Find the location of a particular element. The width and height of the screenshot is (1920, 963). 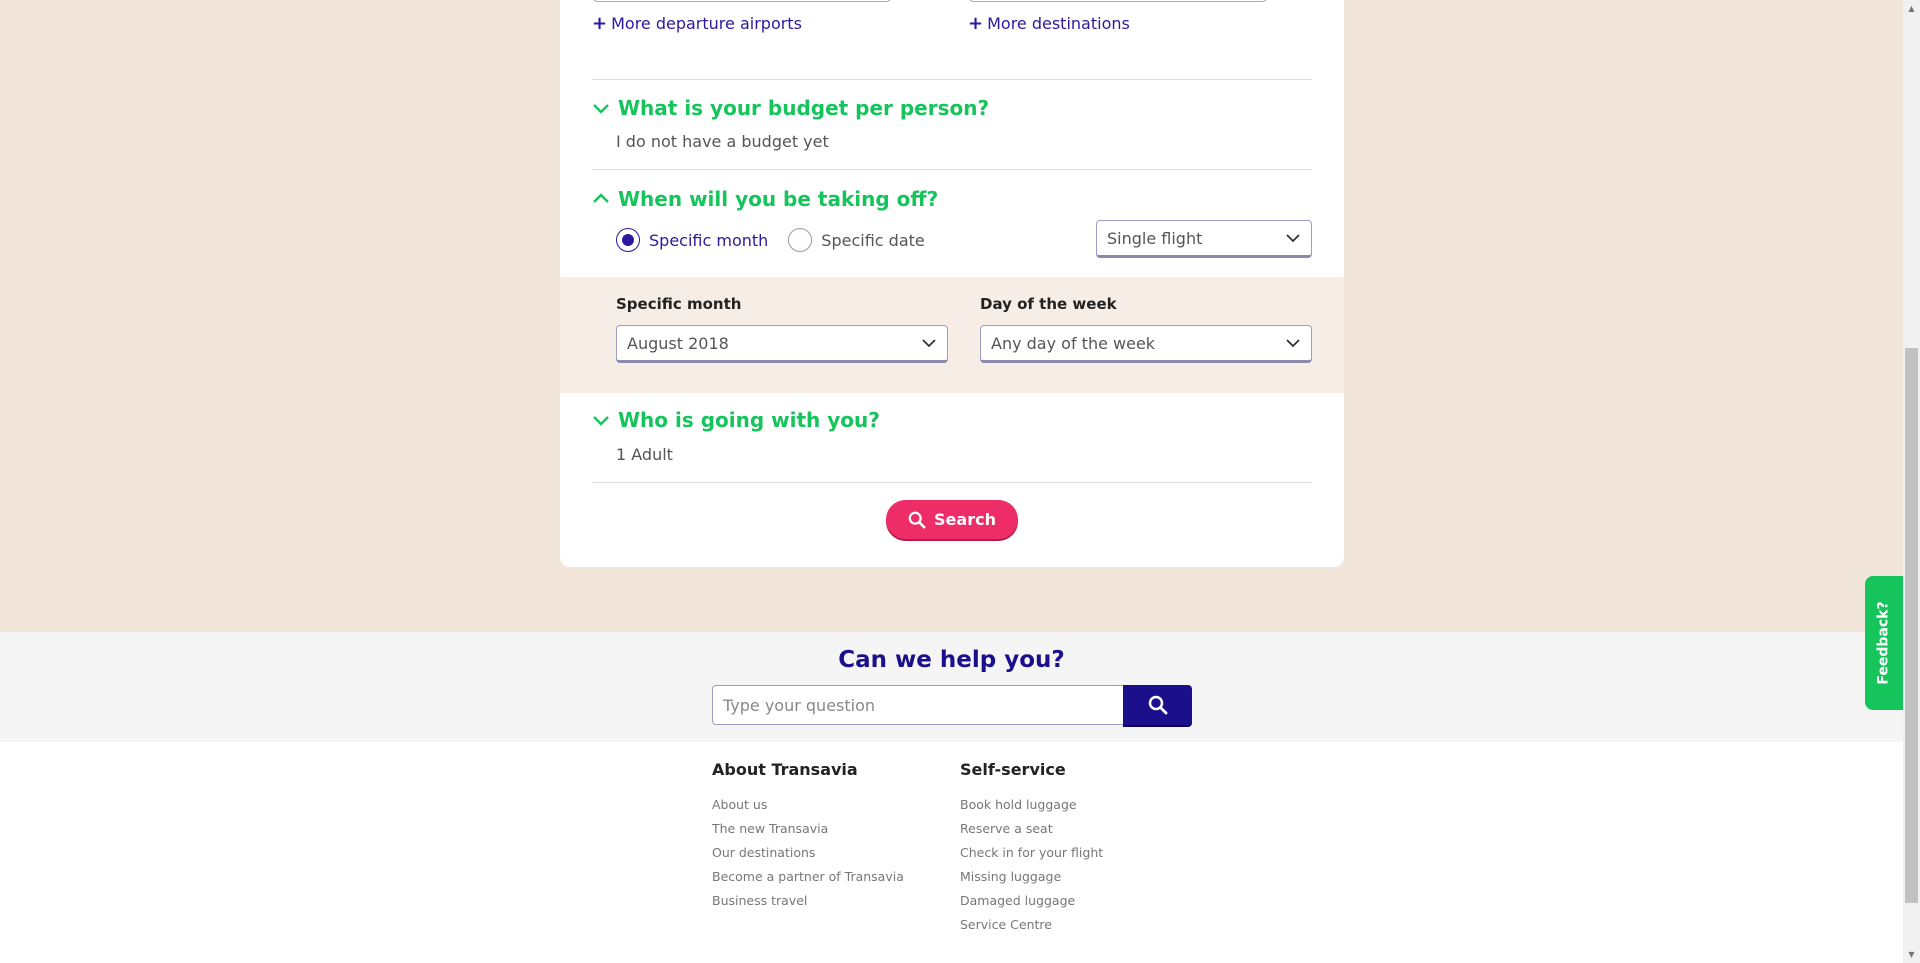

help-search-input is located at coordinates (918, 705).